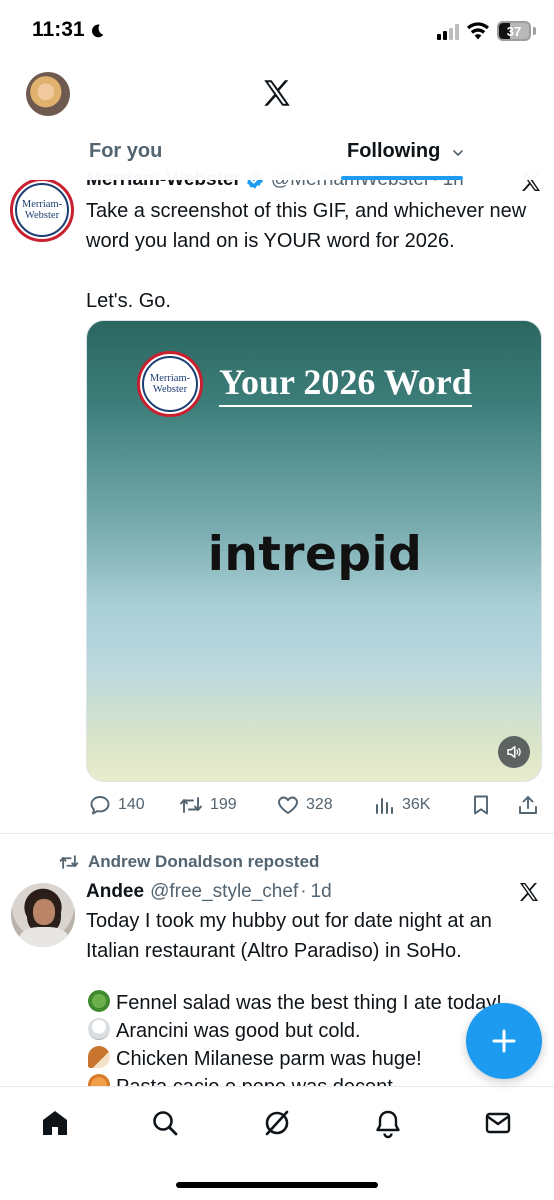 This screenshot has width=554, height=1200. What do you see at coordinates (99, 1057) in the screenshot?
I see `poultry-leg-emoji-icon` at bounding box center [99, 1057].